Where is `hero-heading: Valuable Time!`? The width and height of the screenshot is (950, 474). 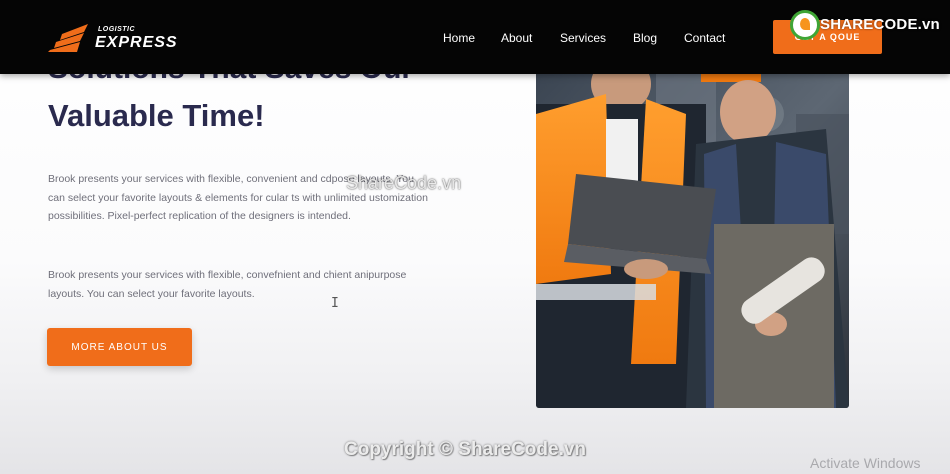
hero-heading: Valuable Time! is located at coordinates (156, 115).